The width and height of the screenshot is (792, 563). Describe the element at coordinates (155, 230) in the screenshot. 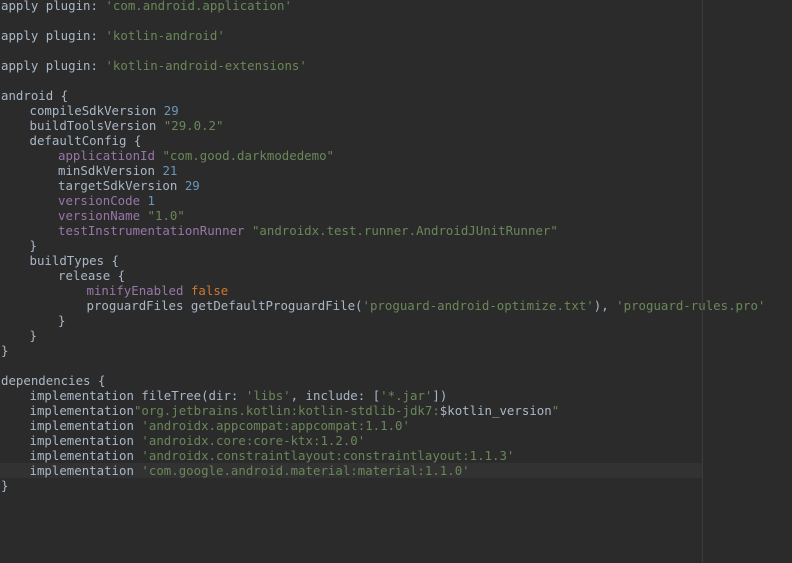

I see `code-token: testInstrumentationRunner` at that location.